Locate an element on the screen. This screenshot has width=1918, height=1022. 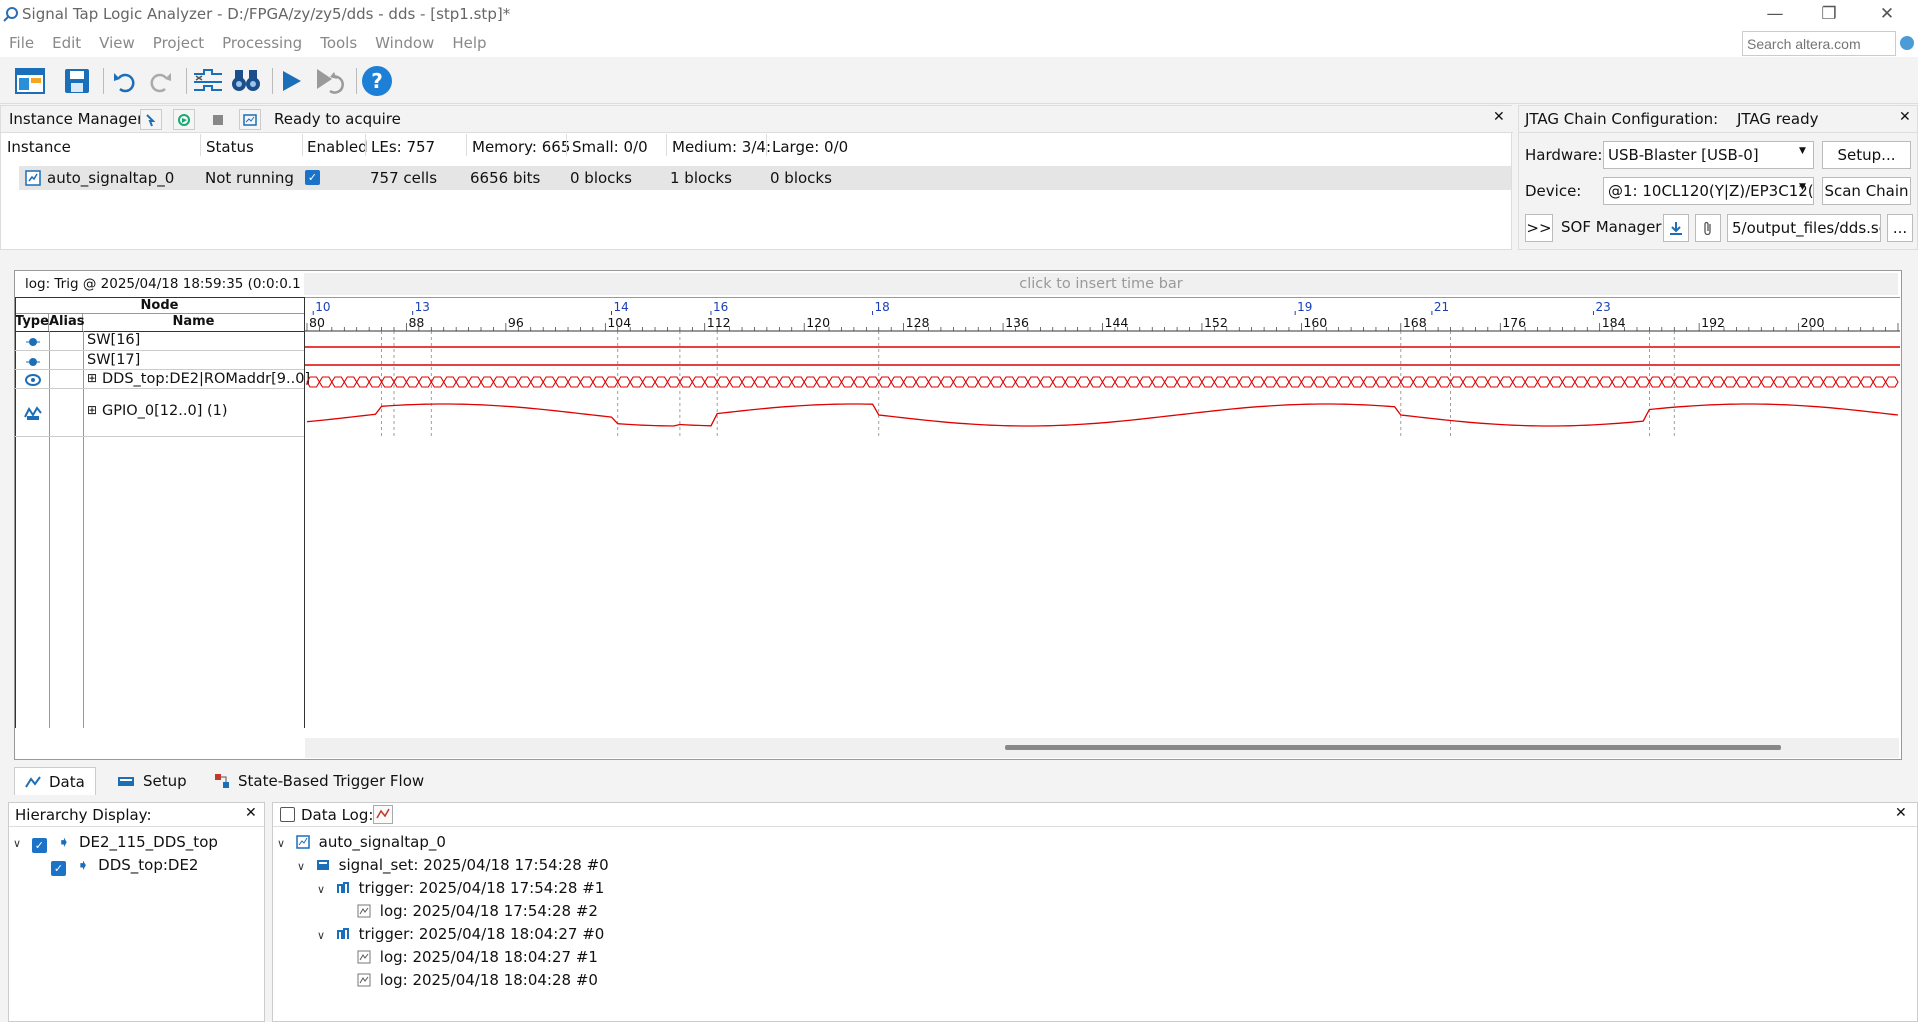
globe-icon is located at coordinates (1907, 43).